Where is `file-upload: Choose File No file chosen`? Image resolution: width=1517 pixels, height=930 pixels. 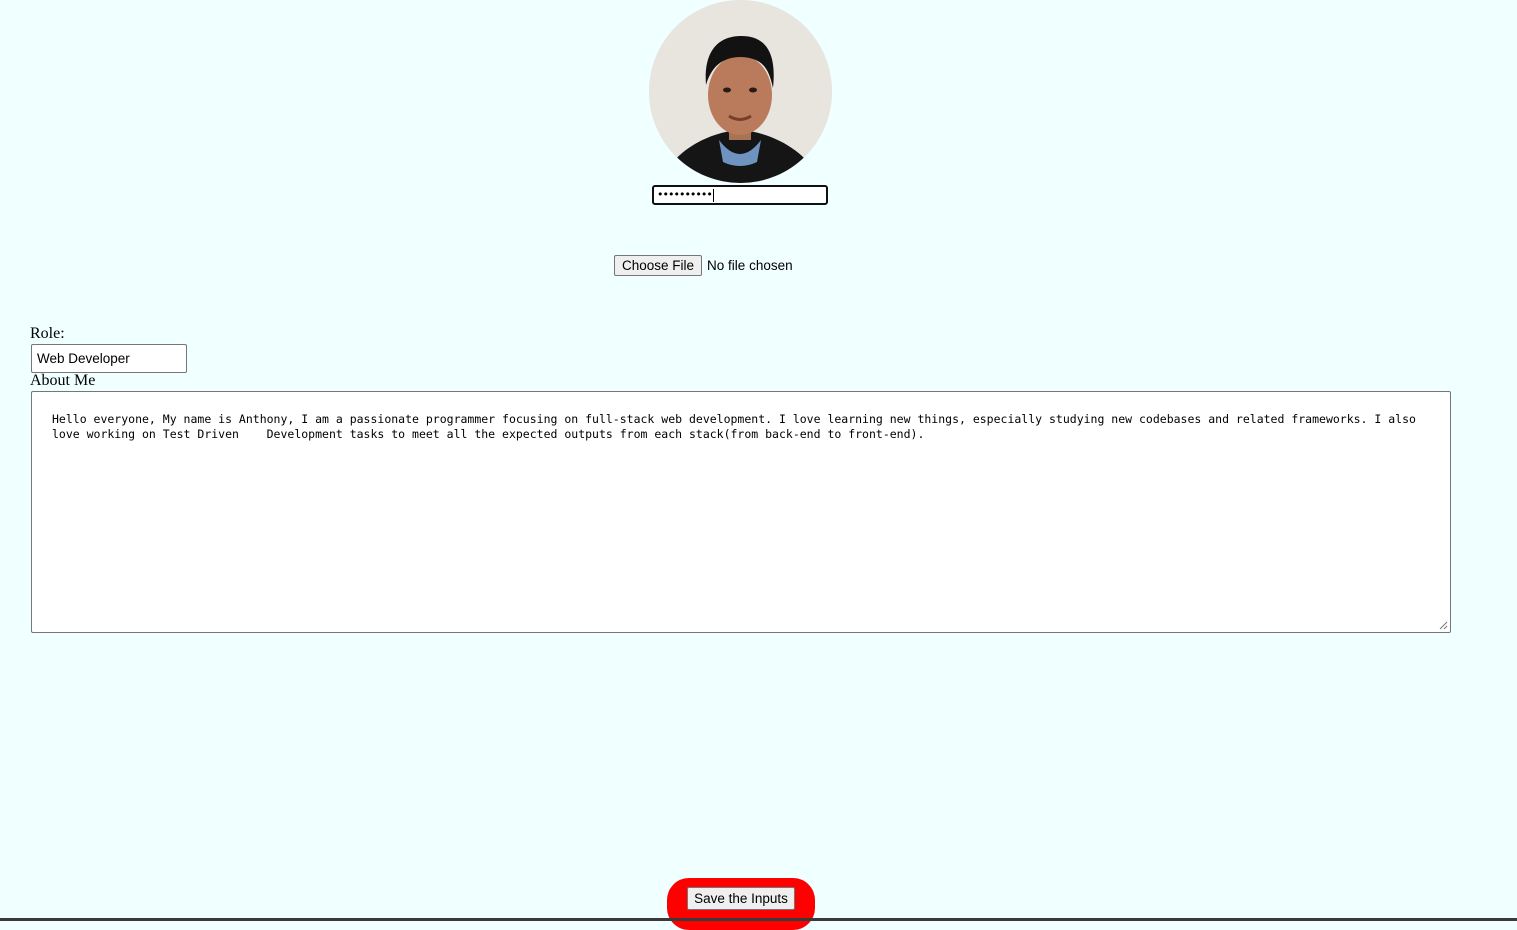 file-upload: Choose File No file chosen is located at coordinates (703, 265).